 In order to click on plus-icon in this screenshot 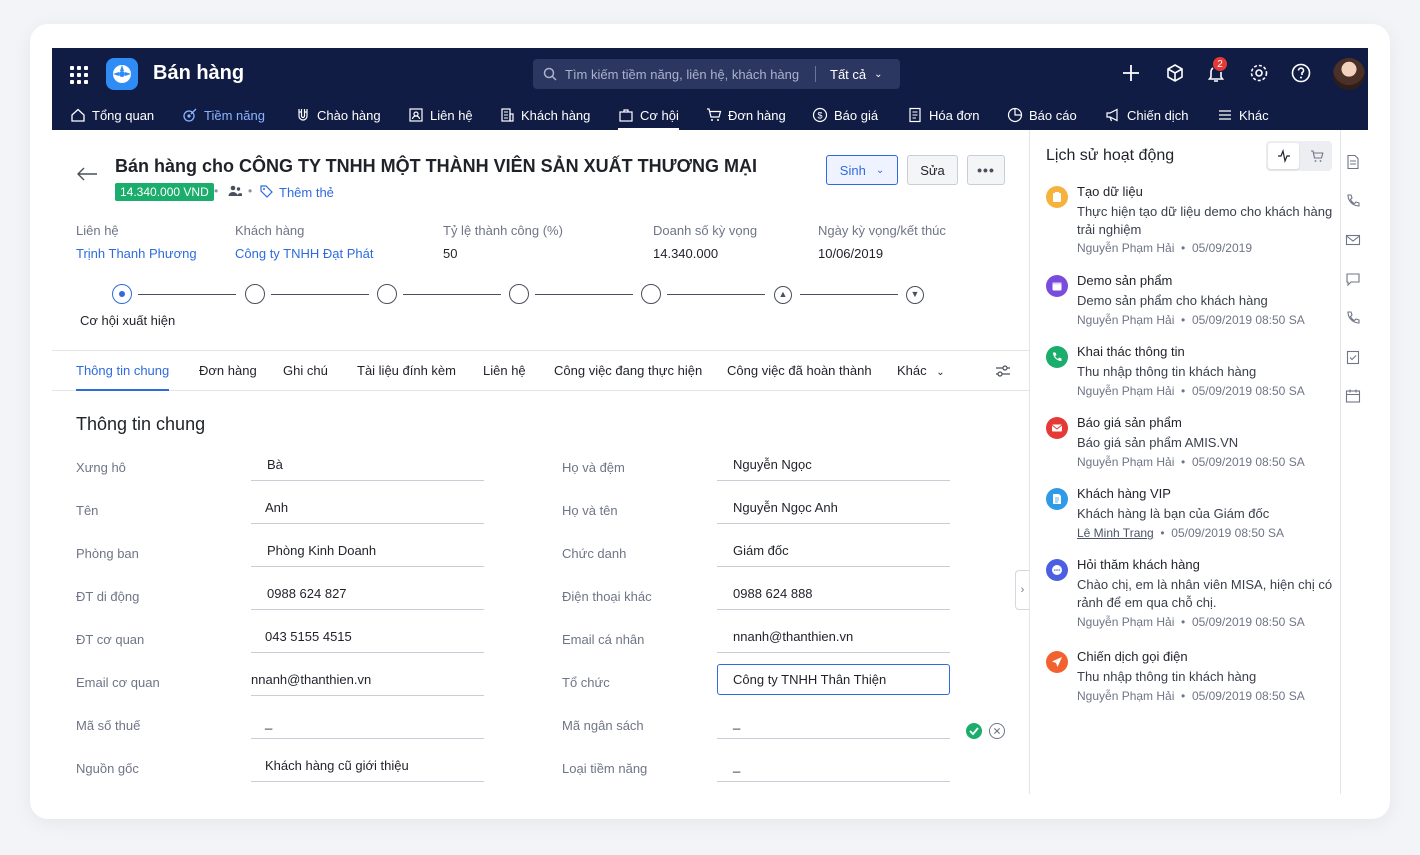, I will do `click(1131, 73)`.